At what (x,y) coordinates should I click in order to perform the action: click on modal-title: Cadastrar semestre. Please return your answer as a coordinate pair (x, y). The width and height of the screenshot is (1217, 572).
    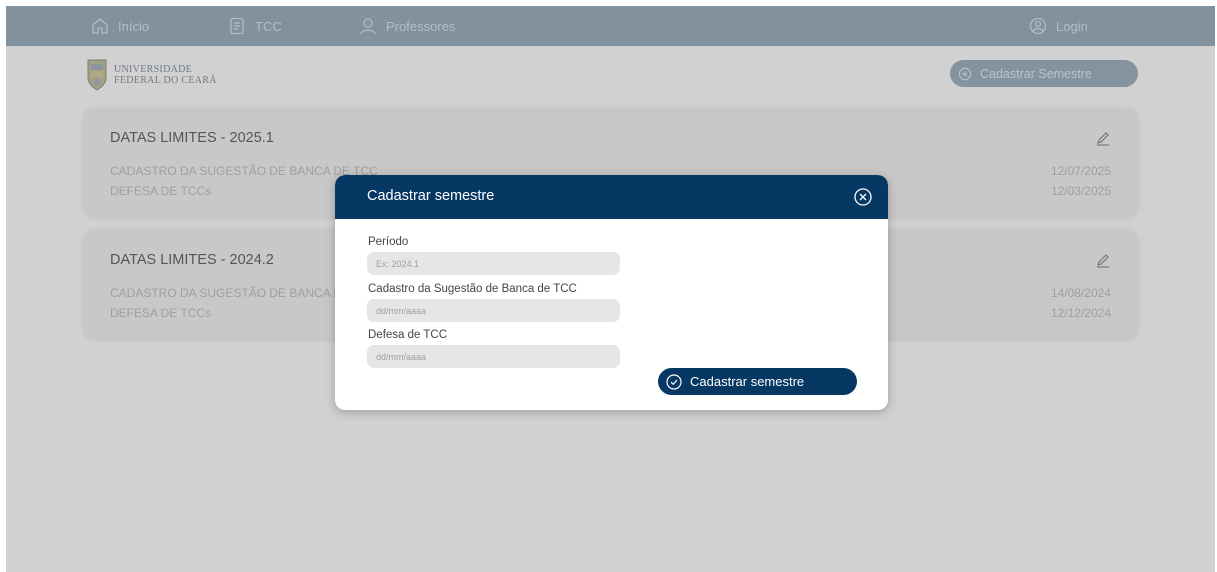
    Looking at the image, I should click on (431, 196).